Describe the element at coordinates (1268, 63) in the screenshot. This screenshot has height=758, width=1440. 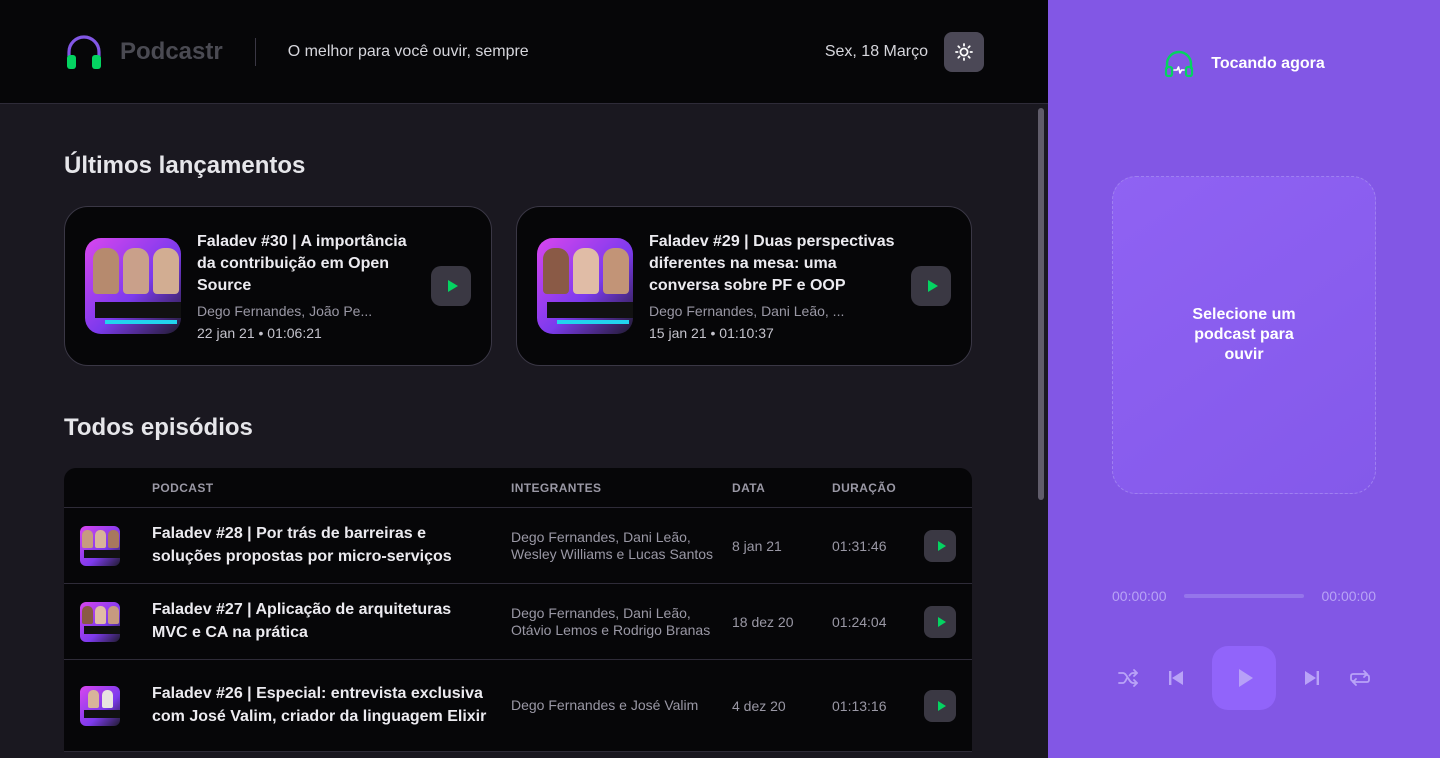
I see `now-playing-label: Tocando agora` at that location.